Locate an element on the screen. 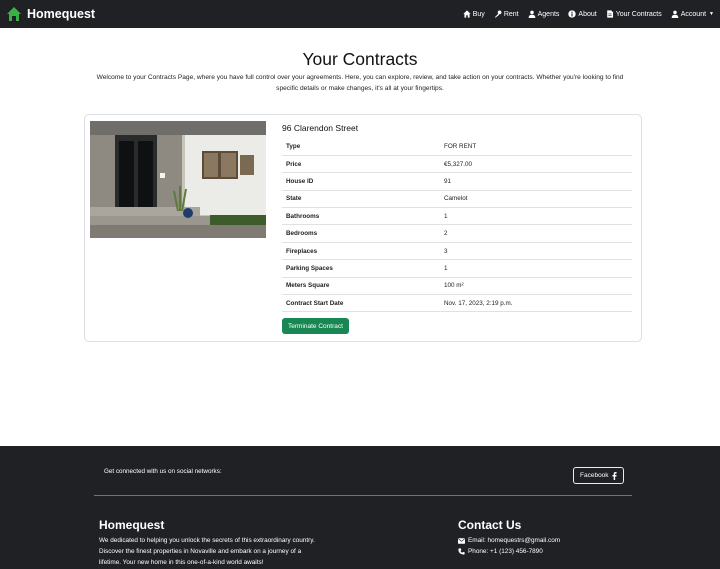 This screenshot has height=569, width=720. nav-agents-label: Agents is located at coordinates (548, 14).